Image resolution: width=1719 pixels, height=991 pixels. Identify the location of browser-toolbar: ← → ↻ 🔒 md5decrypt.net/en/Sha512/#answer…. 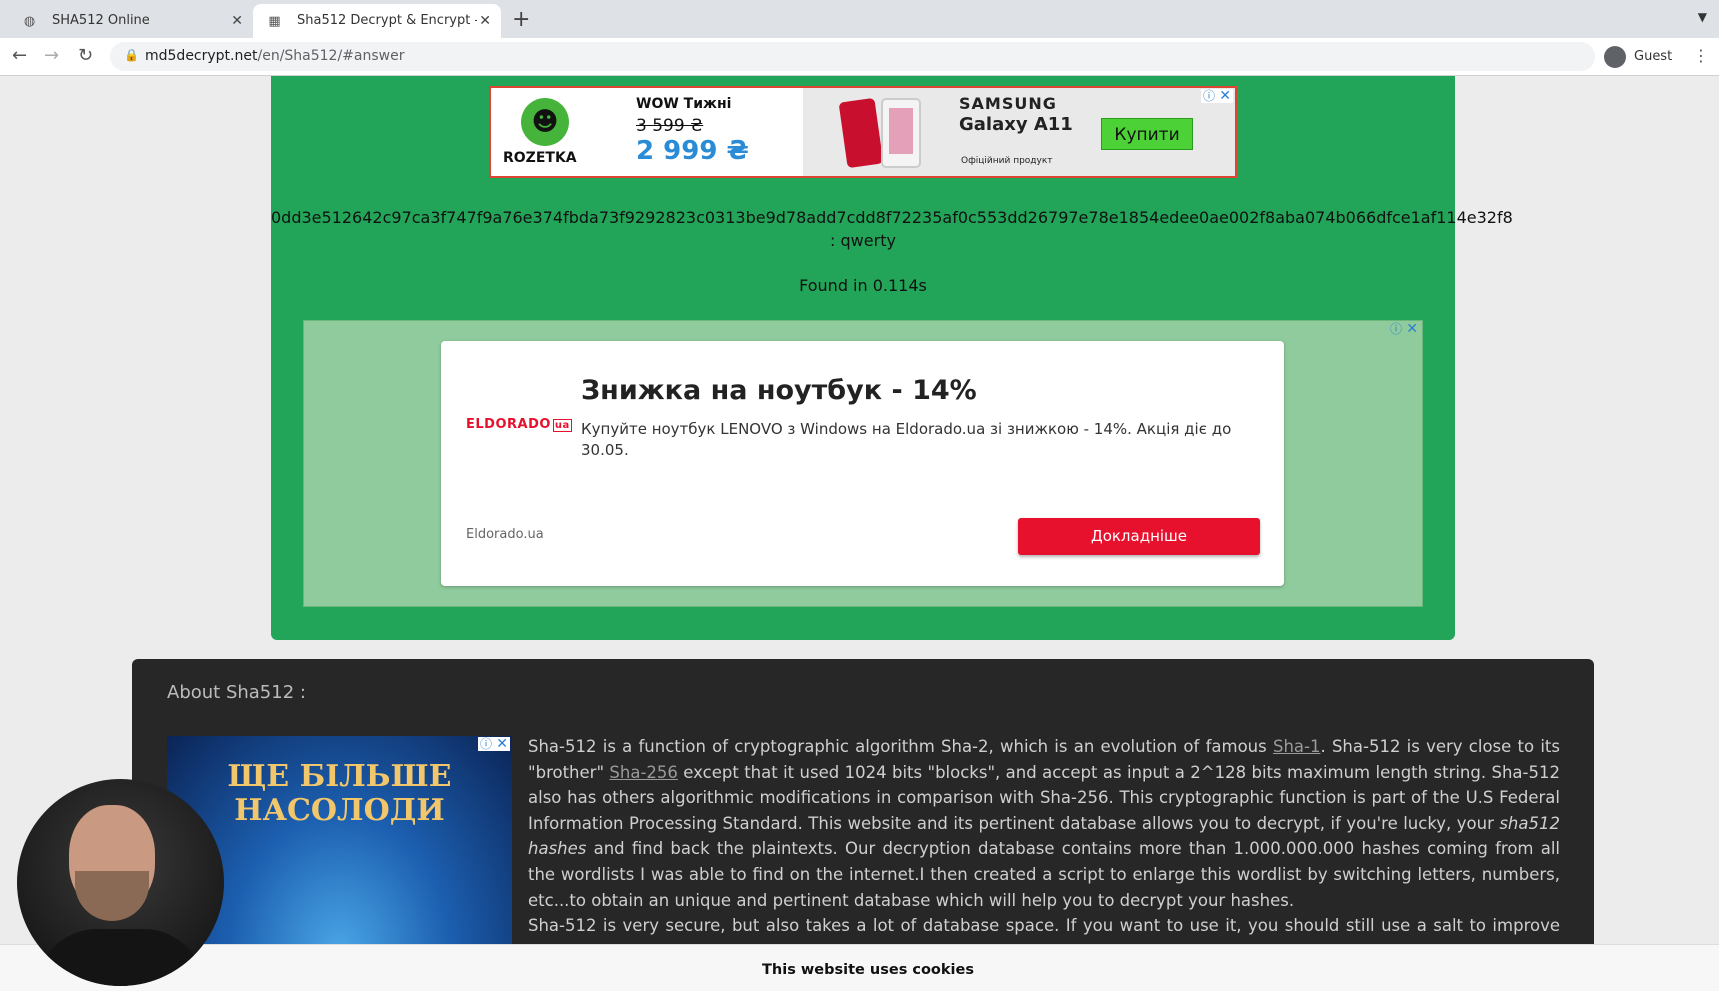
(859, 57).